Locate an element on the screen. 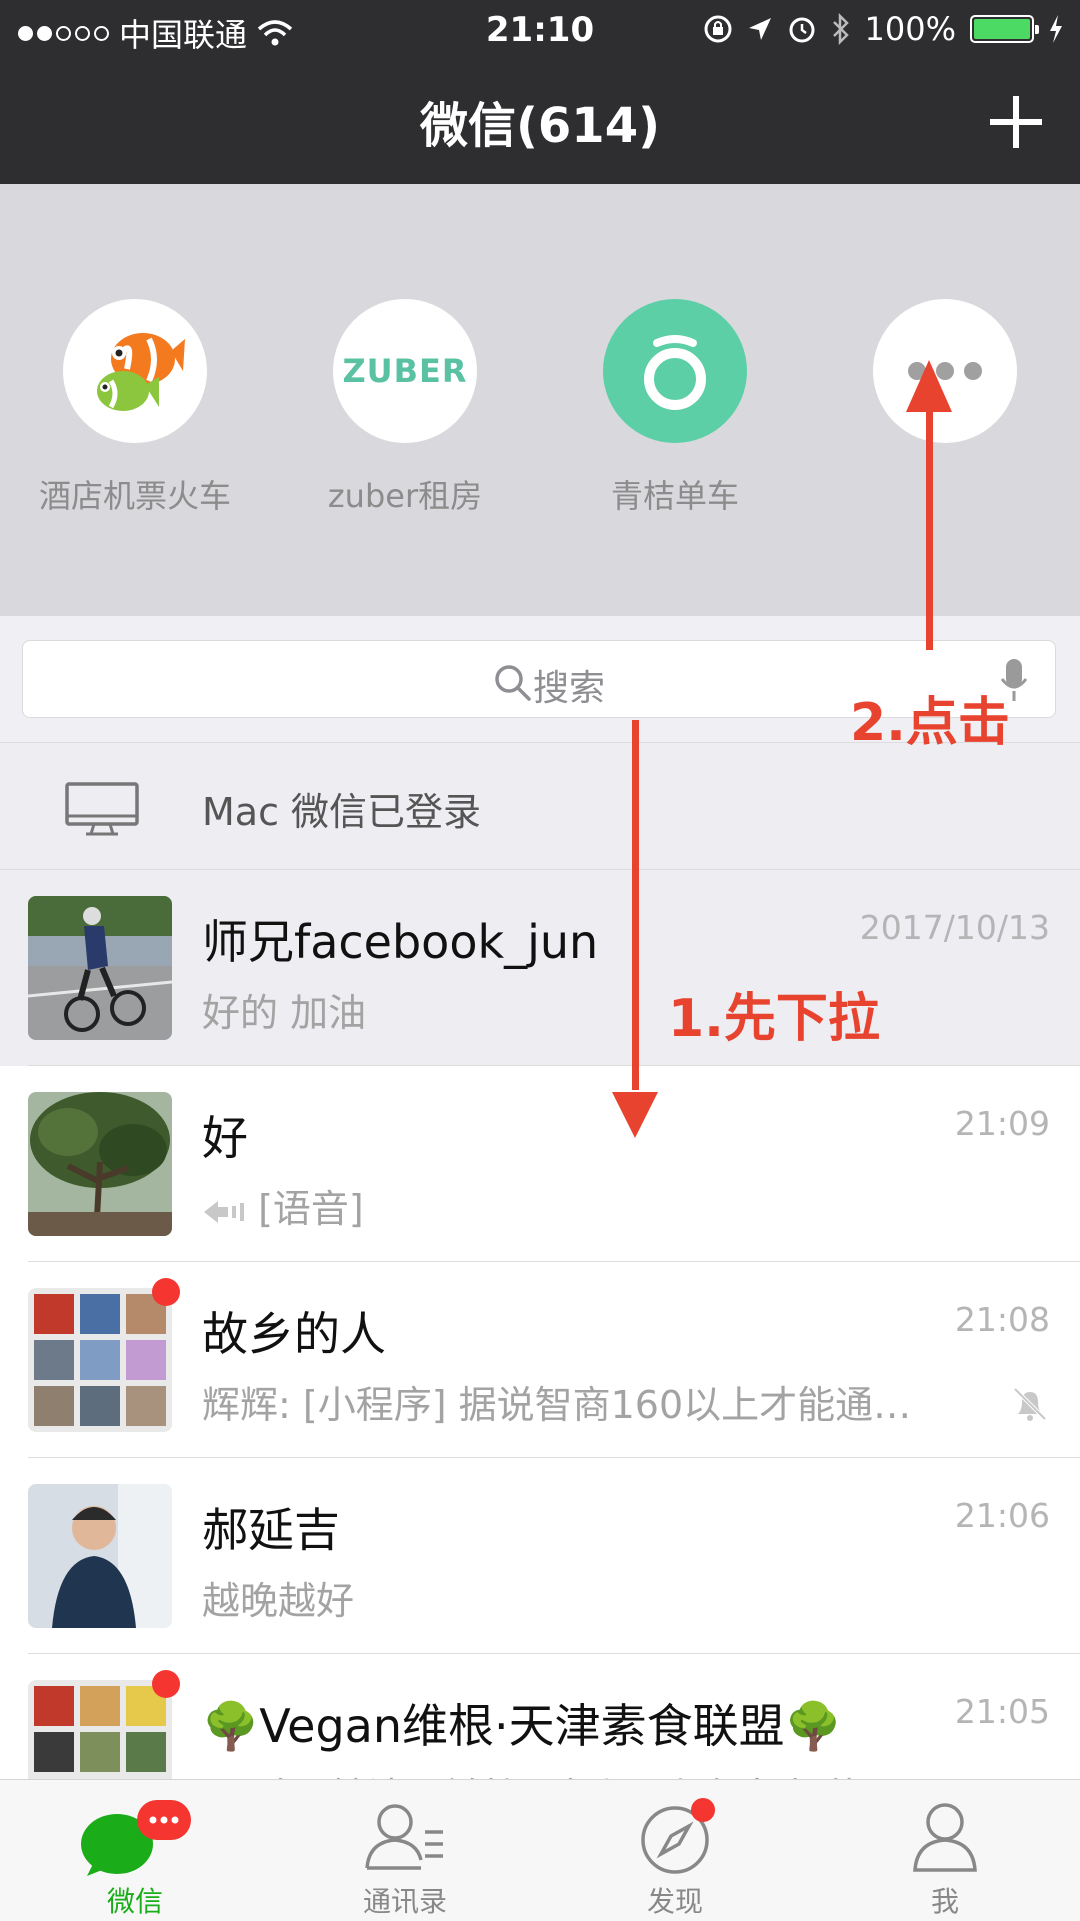 The image size is (1080, 1921). chat-name-text: Vegan维根·天津素食联盟 is located at coordinates (522, 1726).